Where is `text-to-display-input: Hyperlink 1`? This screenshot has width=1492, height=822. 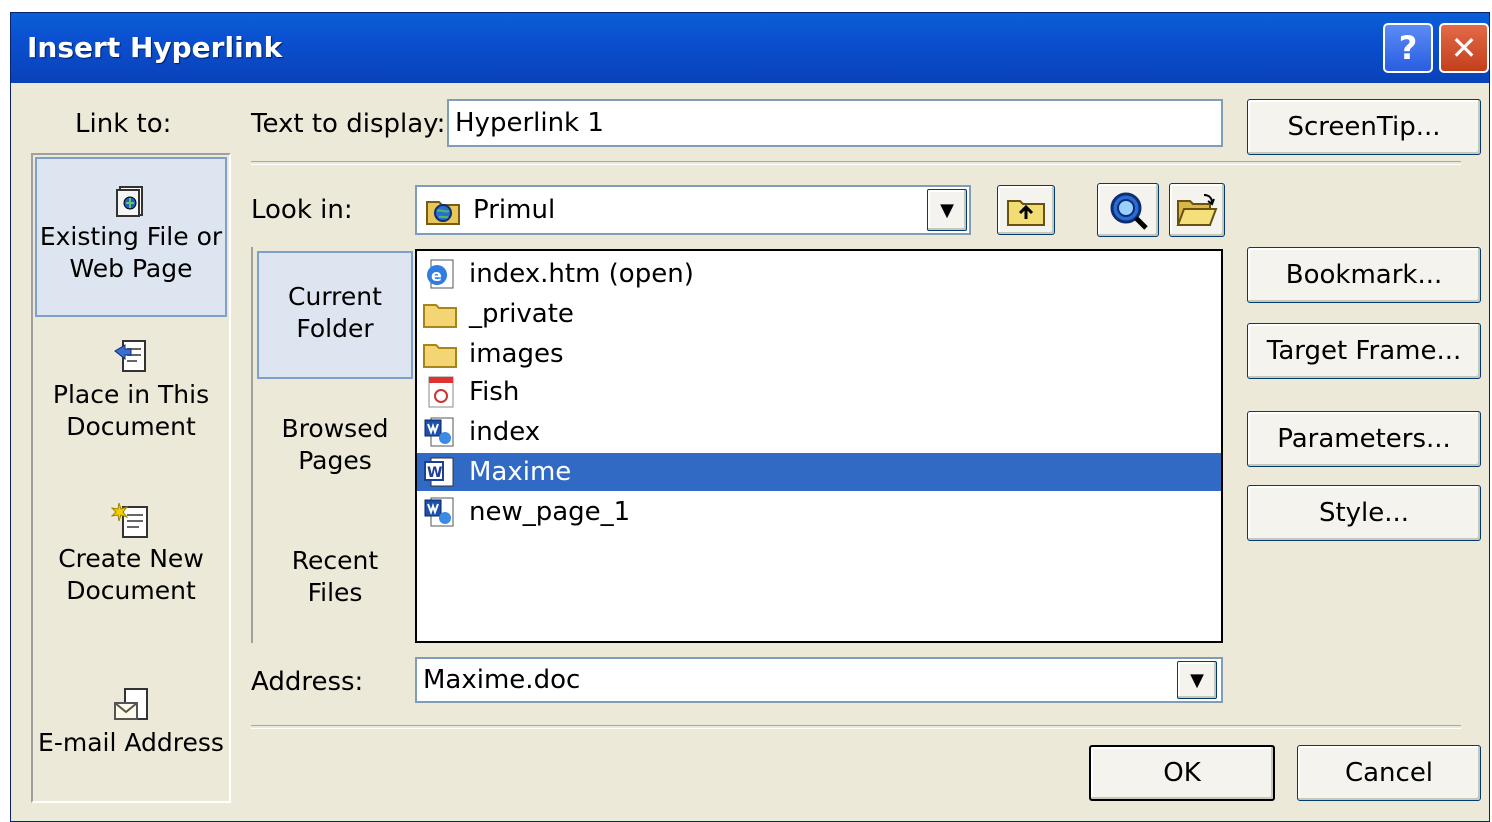
text-to-display-input: Hyperlink 1 is located at coordinates (835, 123).